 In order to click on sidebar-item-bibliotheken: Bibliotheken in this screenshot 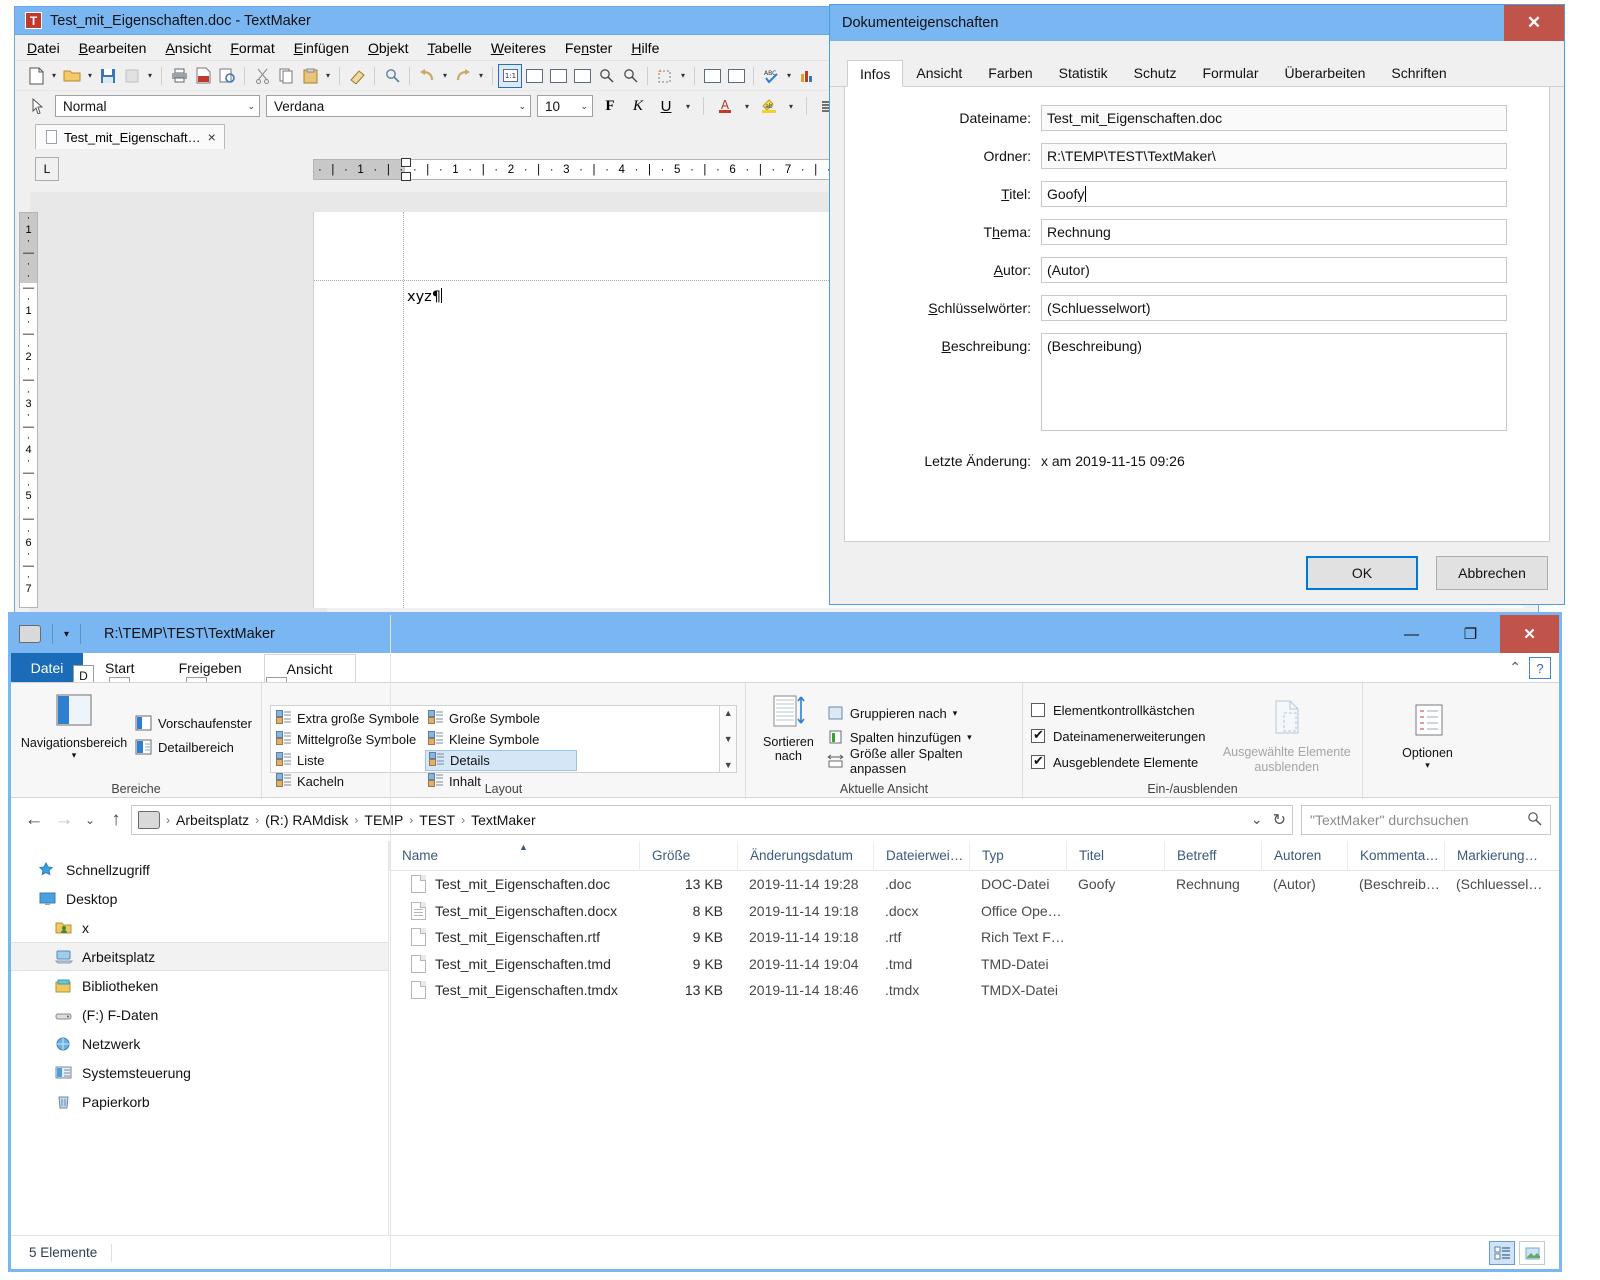, I will do `click(199, 985)`.